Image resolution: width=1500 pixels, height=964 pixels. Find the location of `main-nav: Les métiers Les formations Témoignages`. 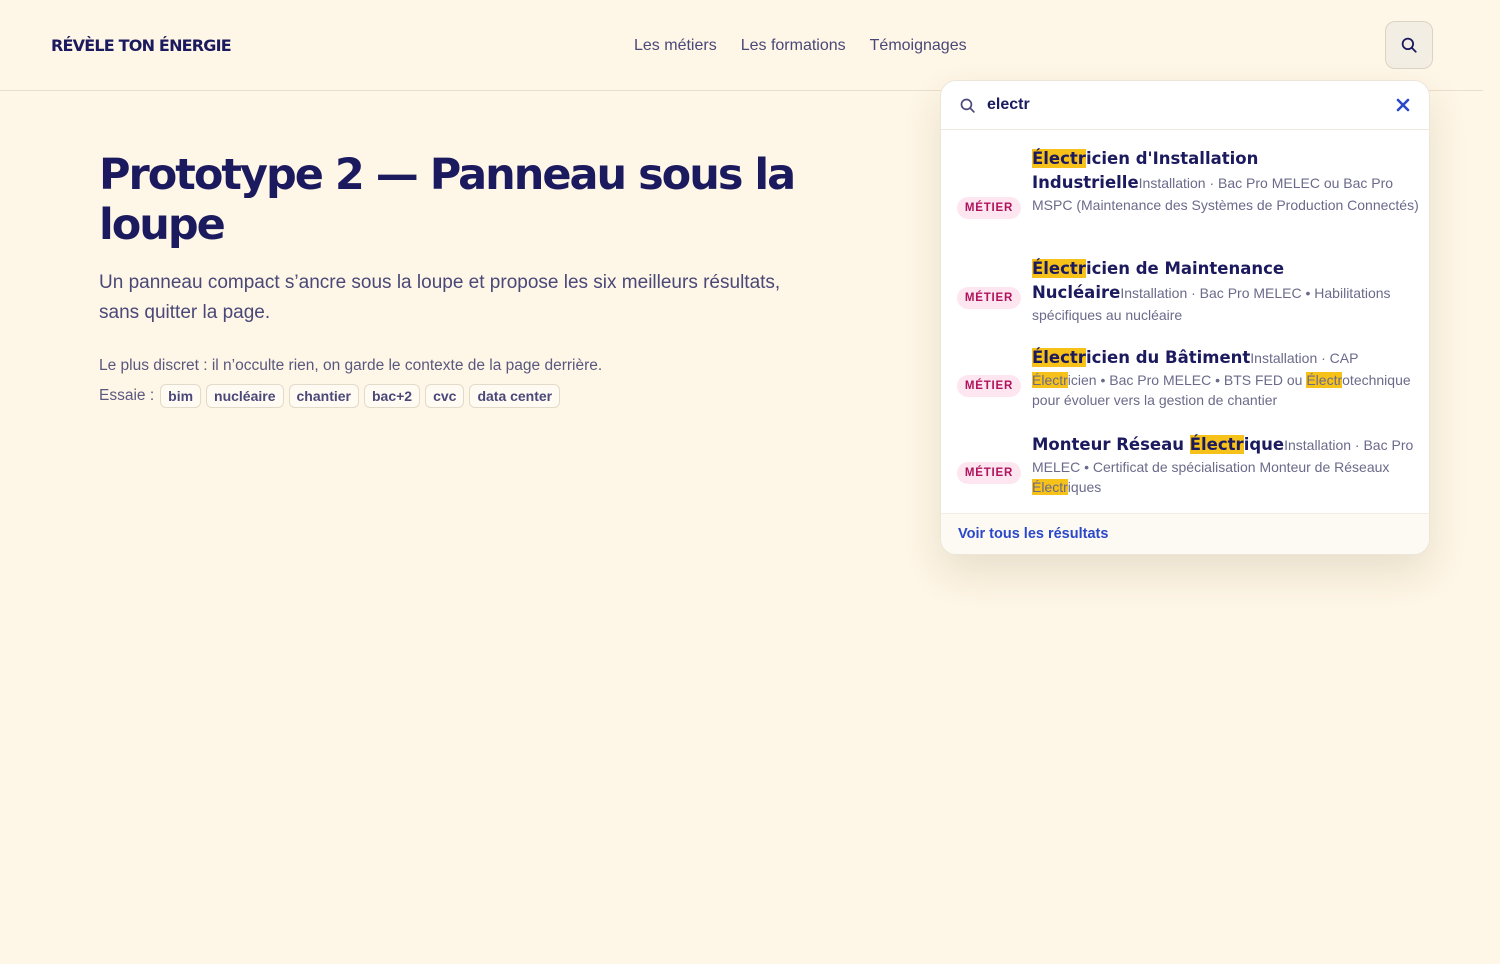

main-nav: Les métiers Les formations Témoignages is located at coordinates (800, 46).